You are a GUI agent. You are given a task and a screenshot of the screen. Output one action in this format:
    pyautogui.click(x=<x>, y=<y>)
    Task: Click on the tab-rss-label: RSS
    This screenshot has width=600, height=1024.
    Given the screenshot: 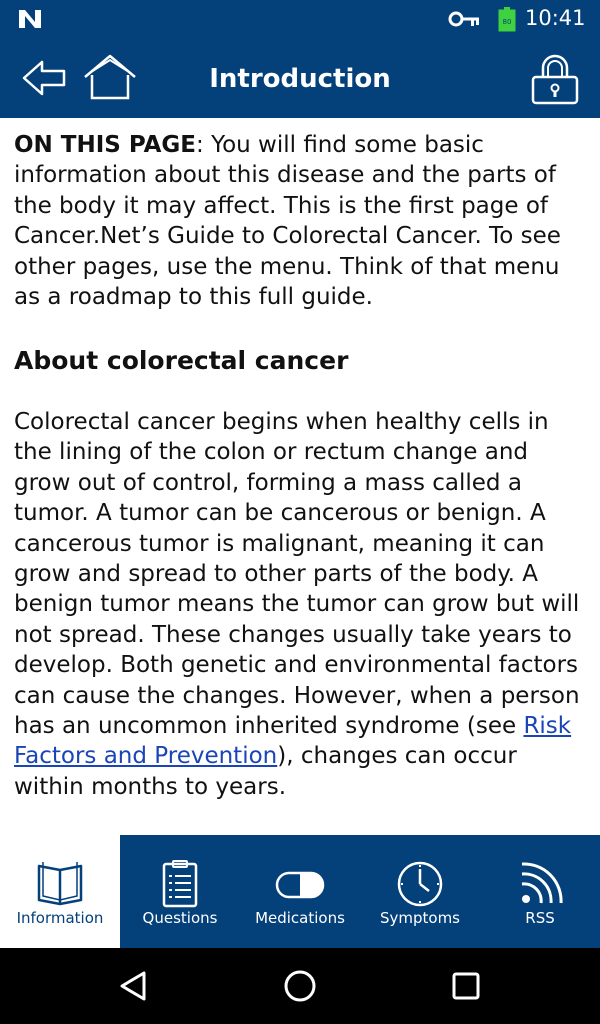 What is the action you would take?
    pyautogui.click(x=540, y=918)
    